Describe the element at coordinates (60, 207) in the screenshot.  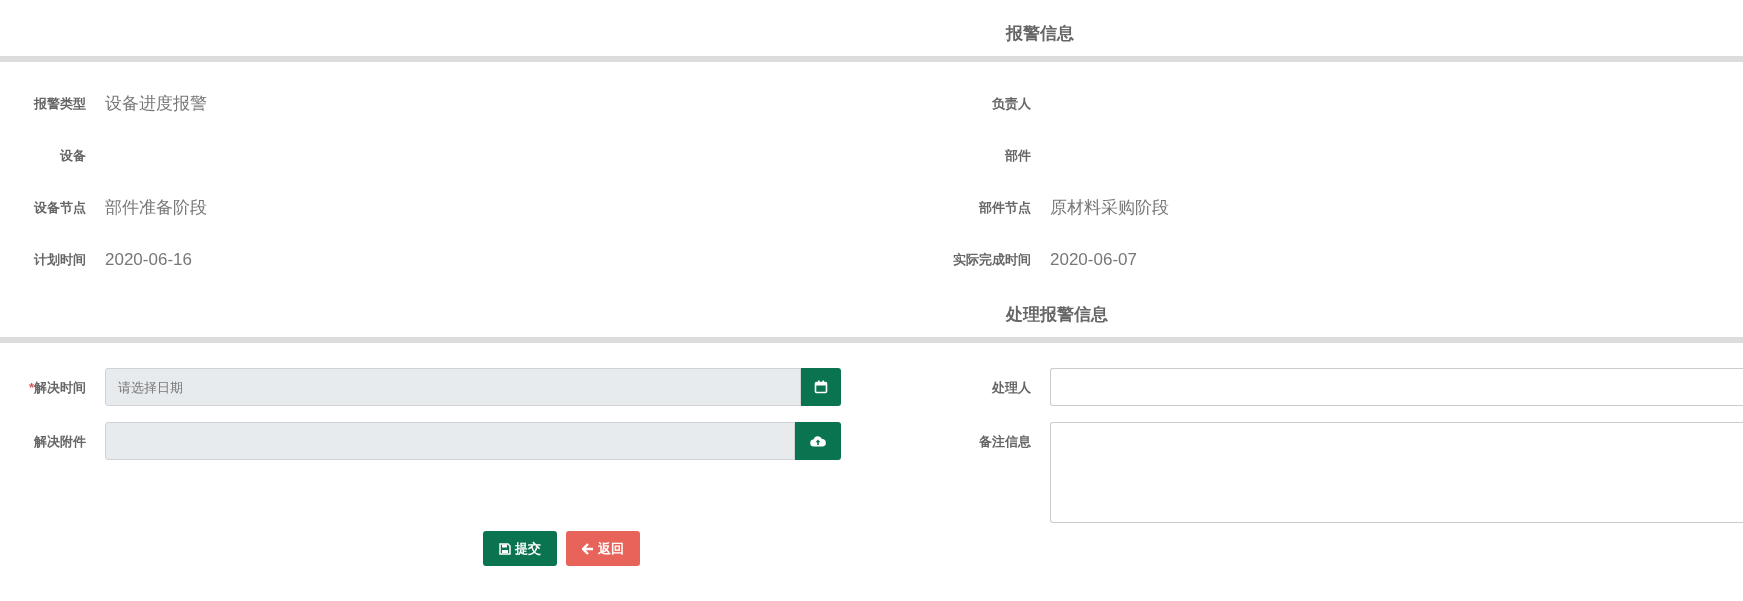
I see `field-label: 设备节点` at that location.